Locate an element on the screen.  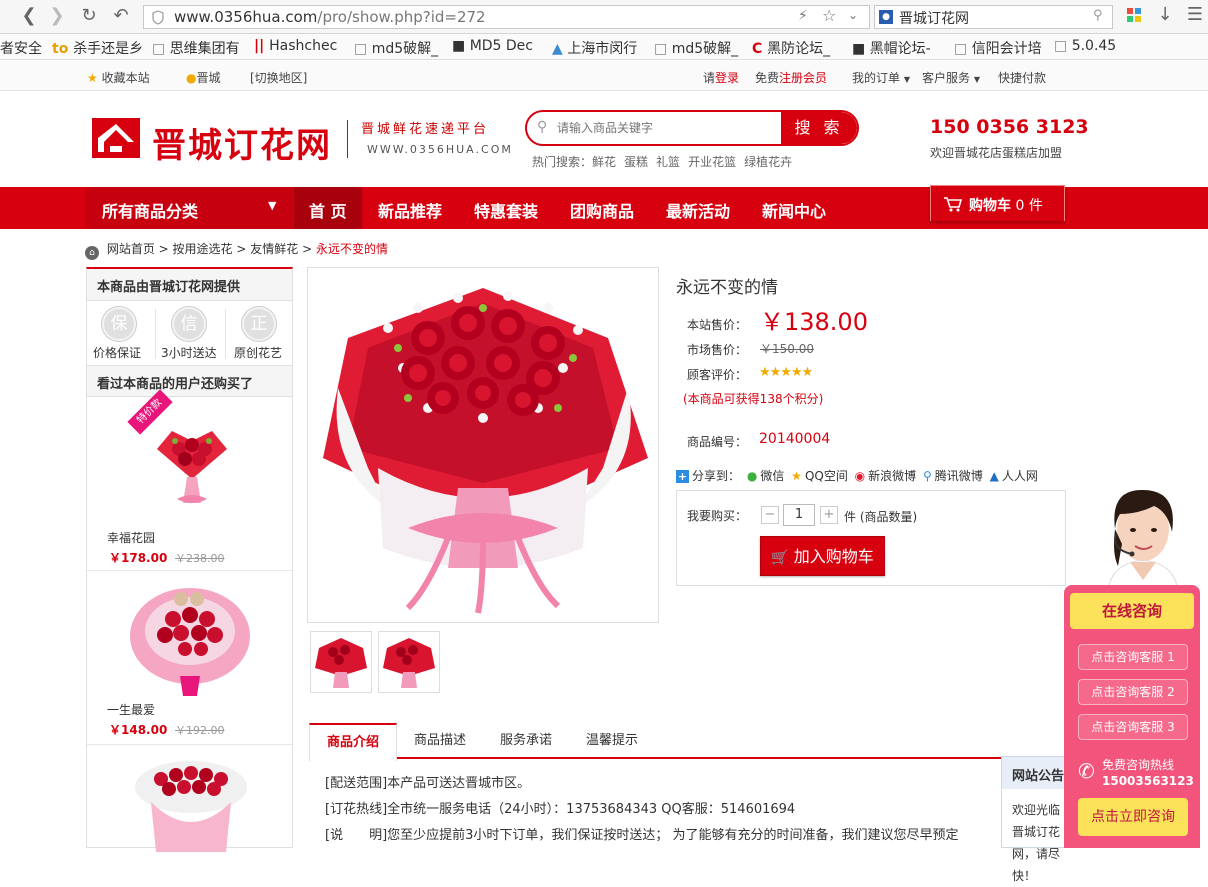
nav-special-sets: 特惠套装 is located at coordinates (506, 210).